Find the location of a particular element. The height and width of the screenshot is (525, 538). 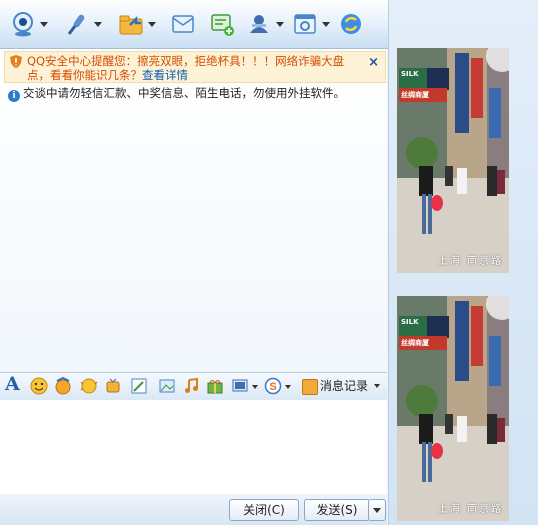

sync-icon is located at coordinates (351, 24).